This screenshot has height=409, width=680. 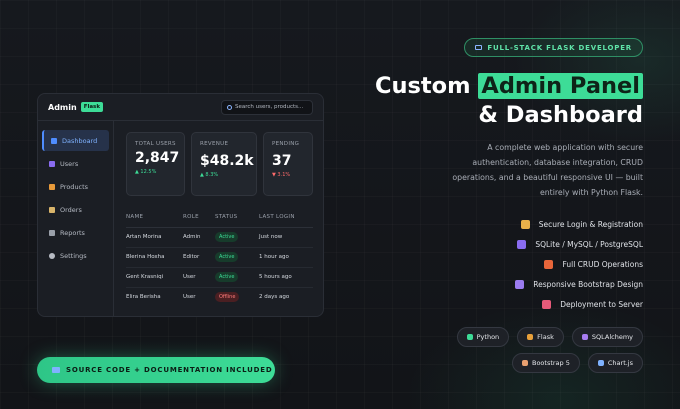 I want to click on stat-label: TOTAL USERS, so click(x=155, y=144).